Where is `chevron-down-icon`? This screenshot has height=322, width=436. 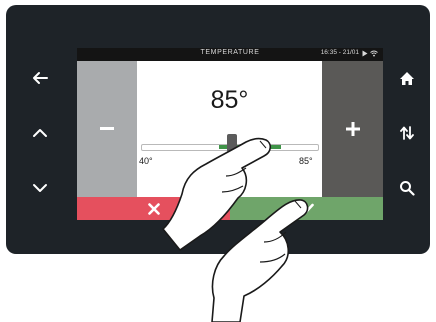 chevron-down-icon is located at coordinates (40, 188).